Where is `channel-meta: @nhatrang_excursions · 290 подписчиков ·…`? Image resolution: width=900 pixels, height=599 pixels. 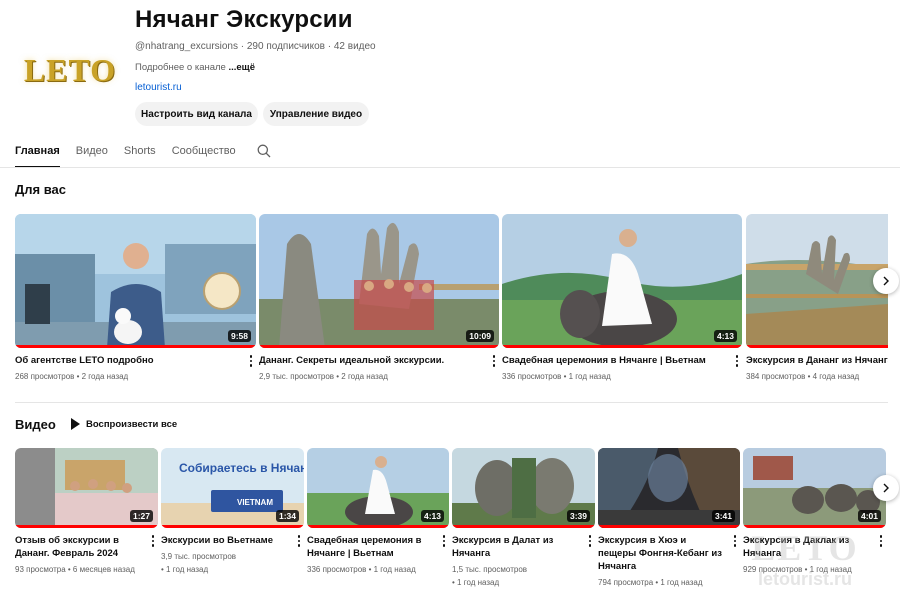
channel-meta: @nhatrang_excursions · 290 подписчиков ·… is located at coordinates (255, 46).